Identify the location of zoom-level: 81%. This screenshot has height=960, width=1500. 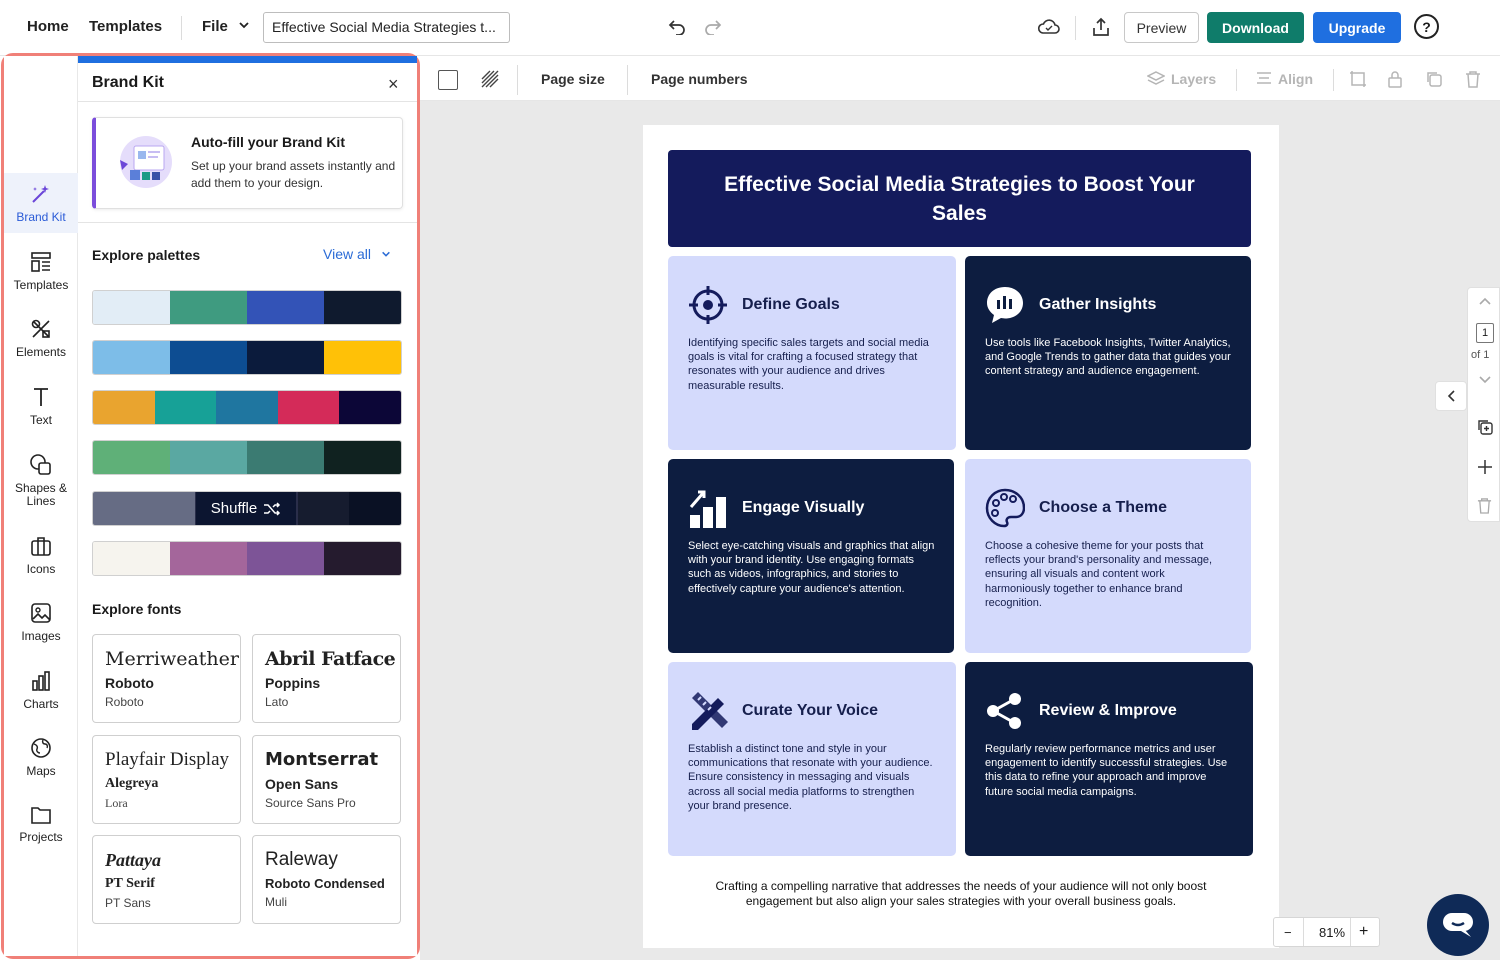
(1332, 932).